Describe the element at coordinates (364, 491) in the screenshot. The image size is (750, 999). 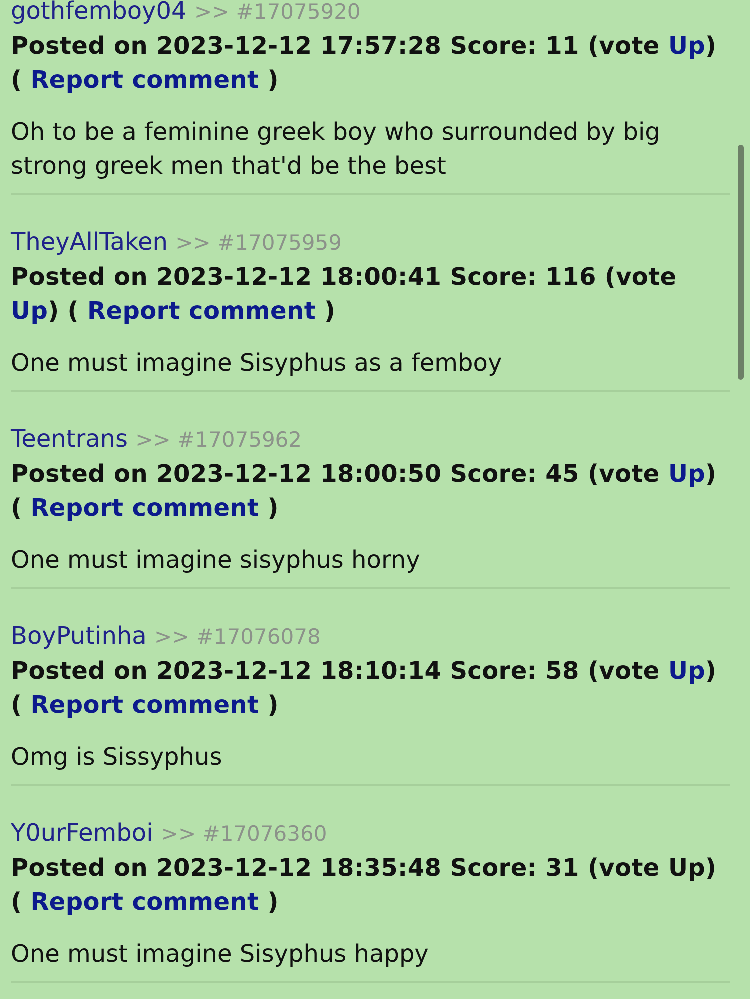
I see `post-meta: Posted on 2023-12-12 18:00:50 Score: 45 (vote Up) ( Report comment )` at that location.